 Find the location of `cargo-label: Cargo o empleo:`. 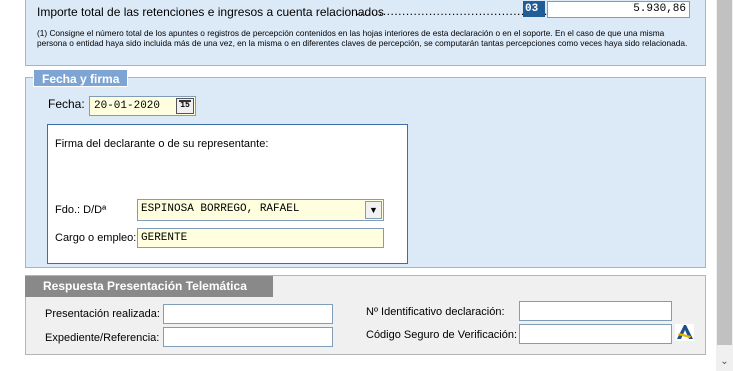

cargo-label: Cargo o empleo: is located at coordinates (96, 238).